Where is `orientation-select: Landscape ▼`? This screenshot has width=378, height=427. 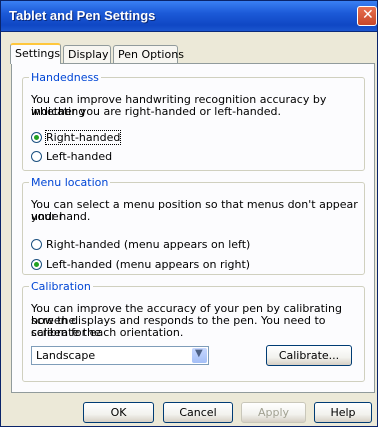 orientation-select: Landscape ▼ is located at coordinates (120, 355).